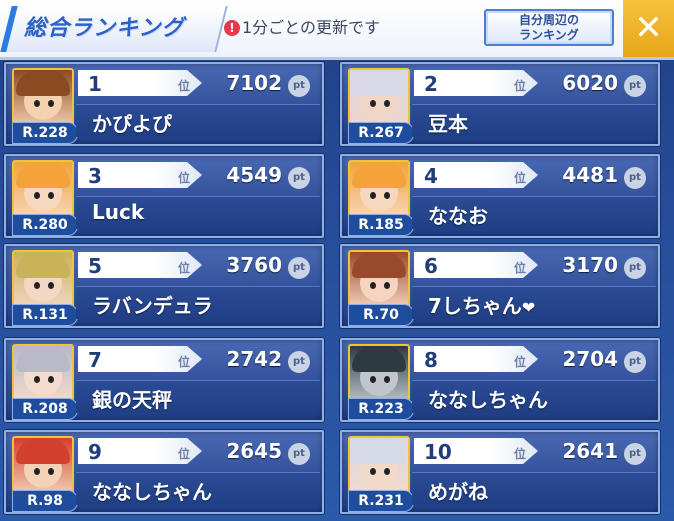 Image resolution: width=674 pixels, height=521 pixels. I want to click on player-name-text: ななしちゃん, so click(152, 492).